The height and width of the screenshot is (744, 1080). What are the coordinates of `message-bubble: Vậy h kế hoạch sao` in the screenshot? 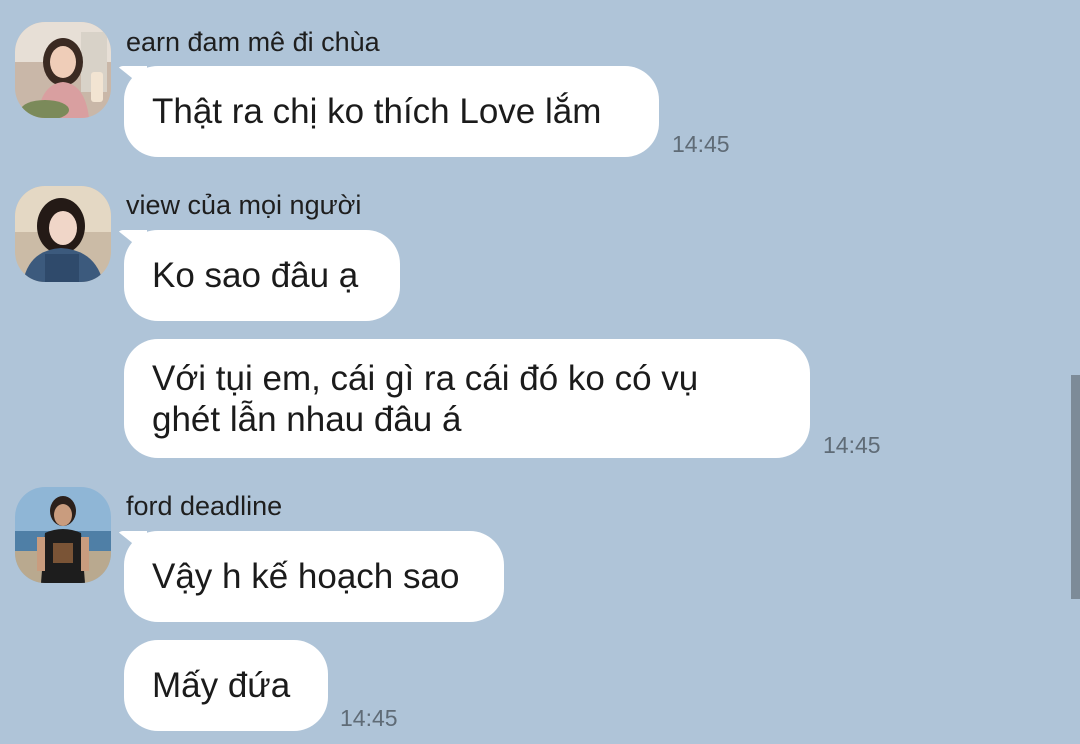 It's located at (314, 576).